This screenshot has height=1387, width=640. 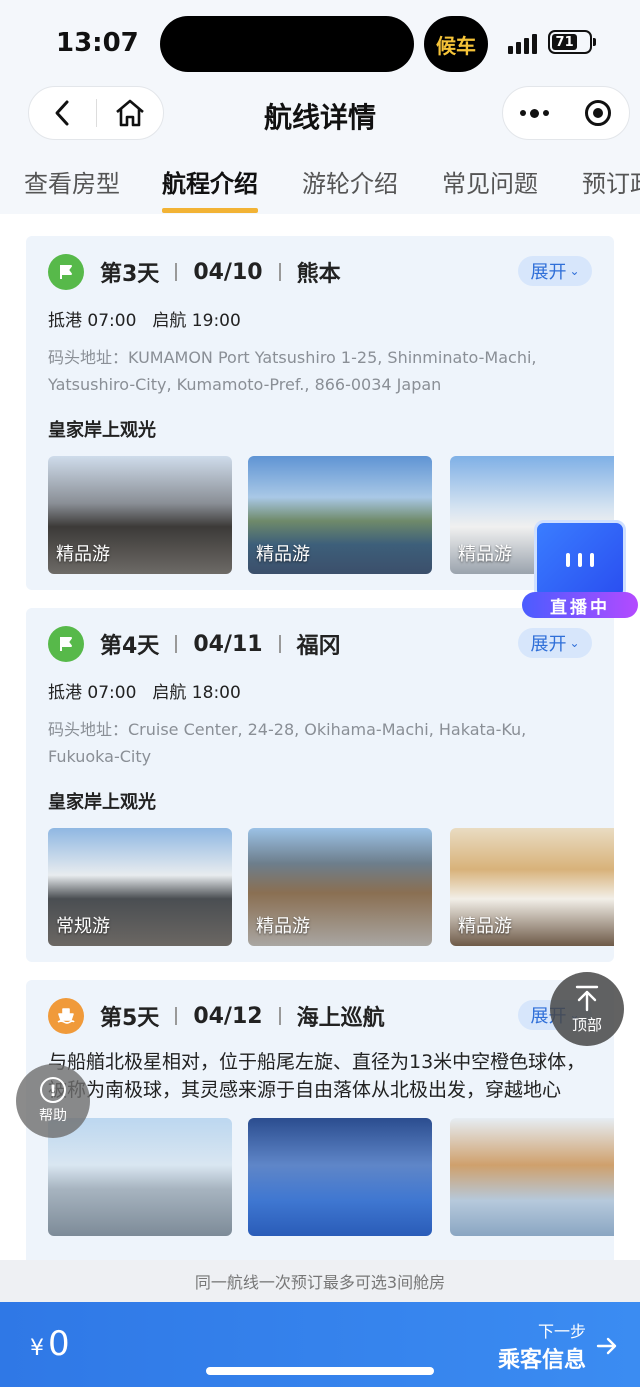 I want to click on activity-photos, so click(x=331, y=1177).